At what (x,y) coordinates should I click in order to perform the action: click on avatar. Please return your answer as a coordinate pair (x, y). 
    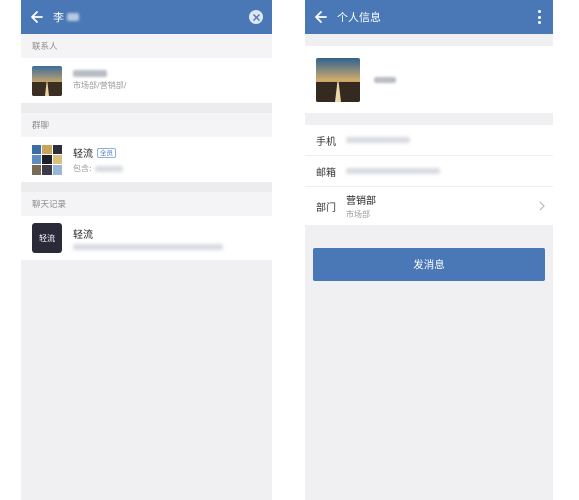
    Looking at the image, I should click on (338, 79).